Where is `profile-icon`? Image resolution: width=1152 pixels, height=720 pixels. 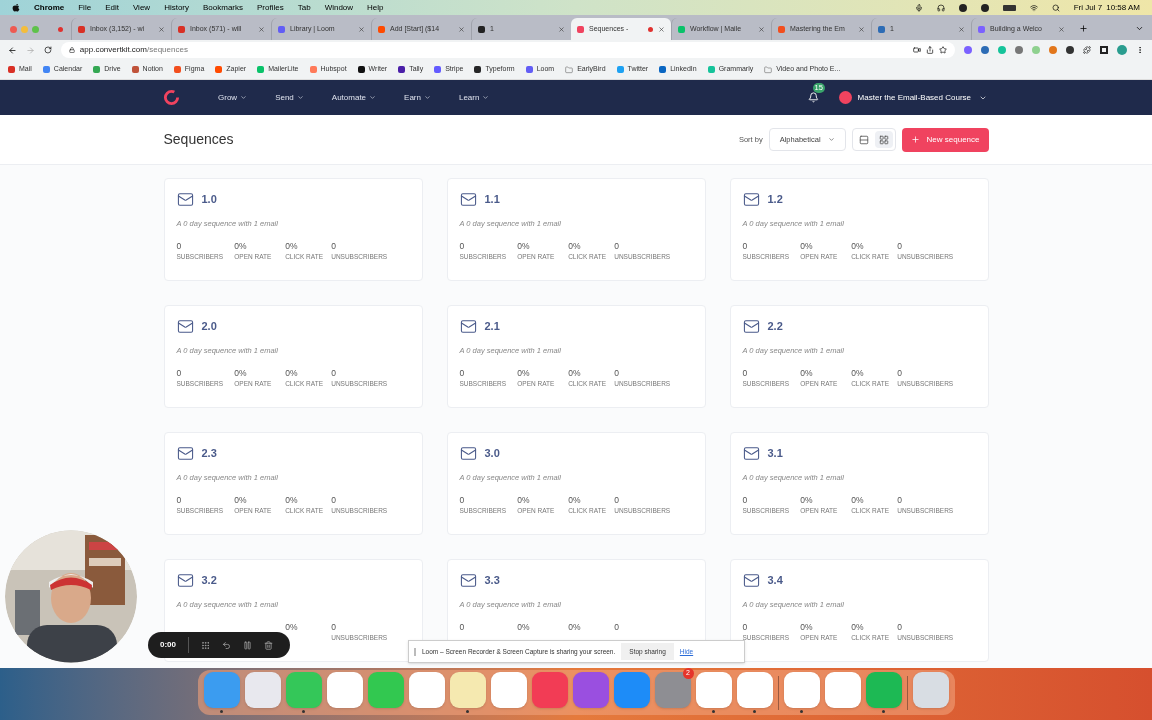 profile-icon is located at coordinates (1122, 50).